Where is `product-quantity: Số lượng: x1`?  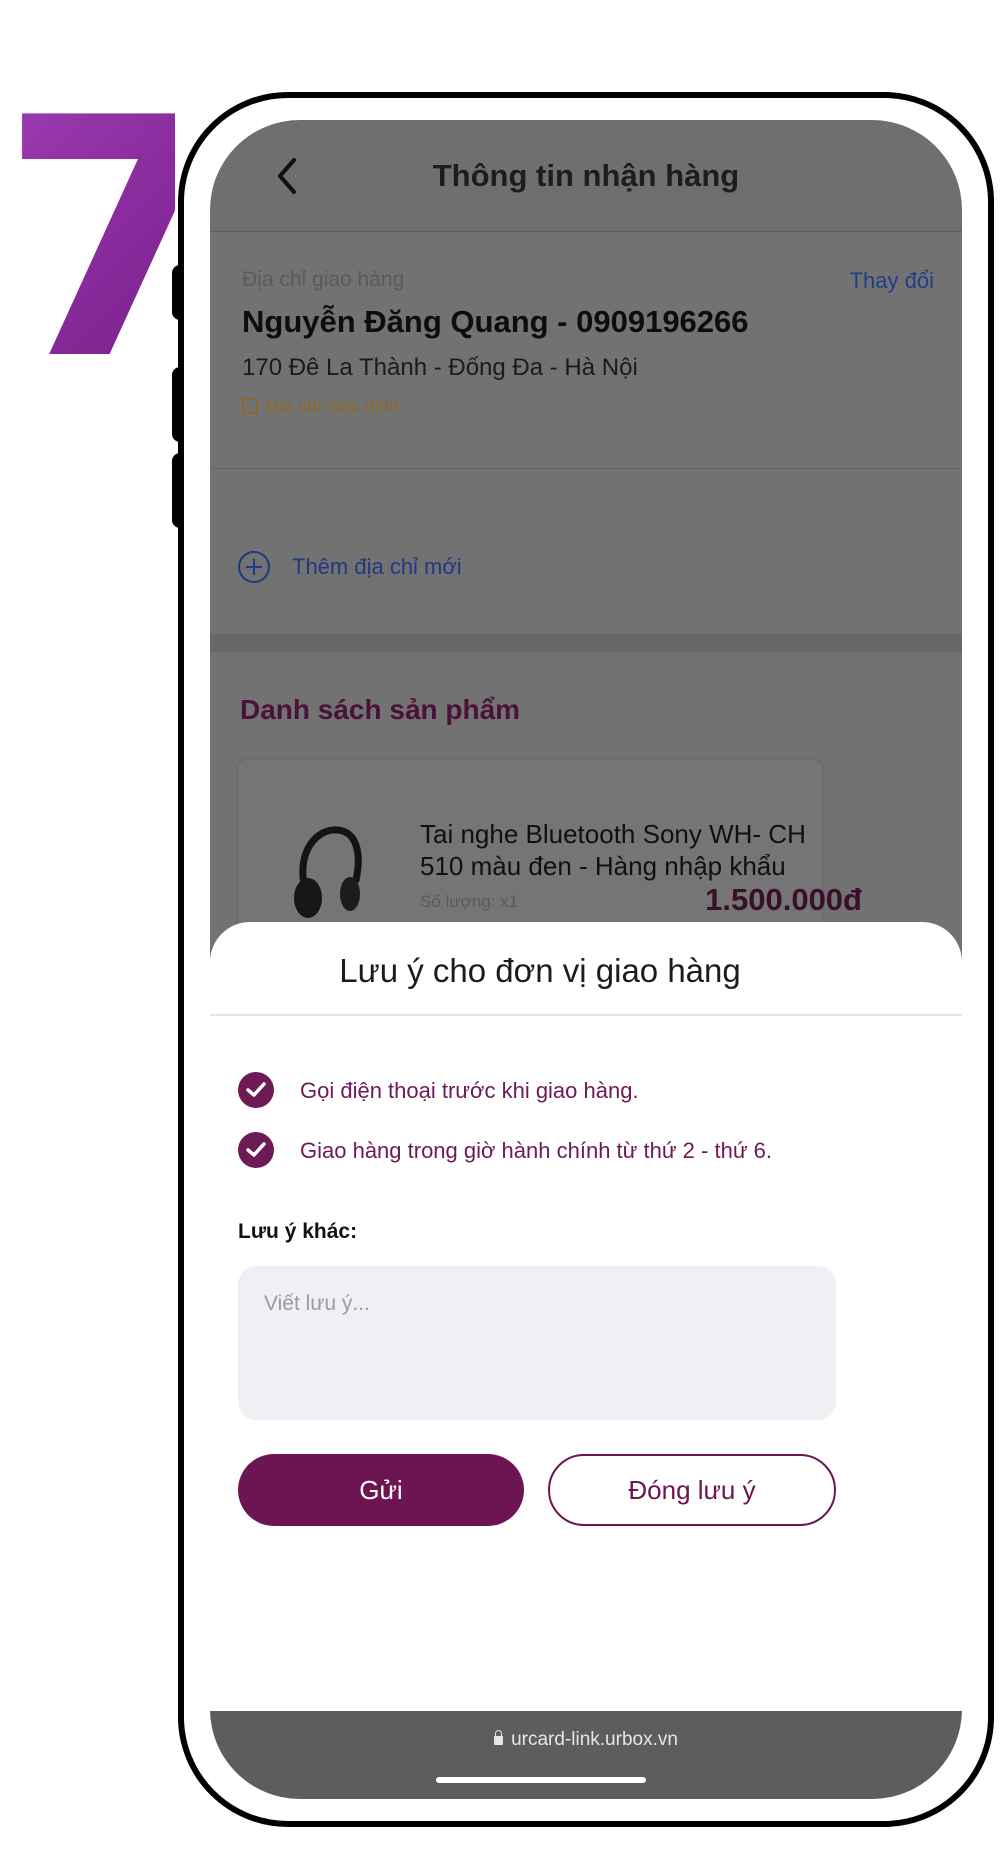
product-quantity: Số lượng: x1 is located at coordinates (469, 901).